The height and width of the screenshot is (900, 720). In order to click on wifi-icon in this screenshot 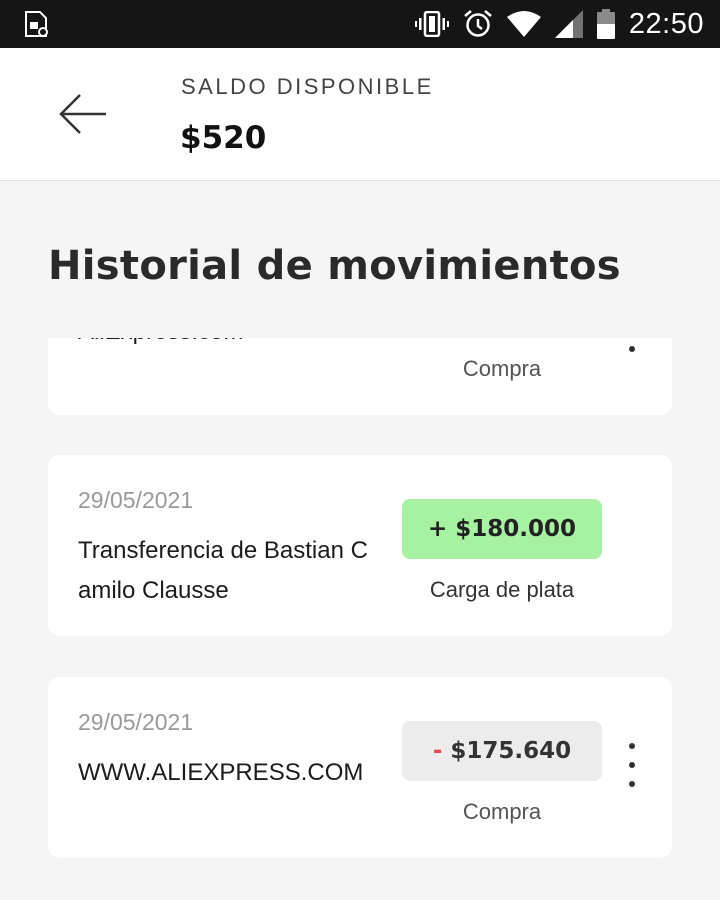, I will do `click(523, 24)`.